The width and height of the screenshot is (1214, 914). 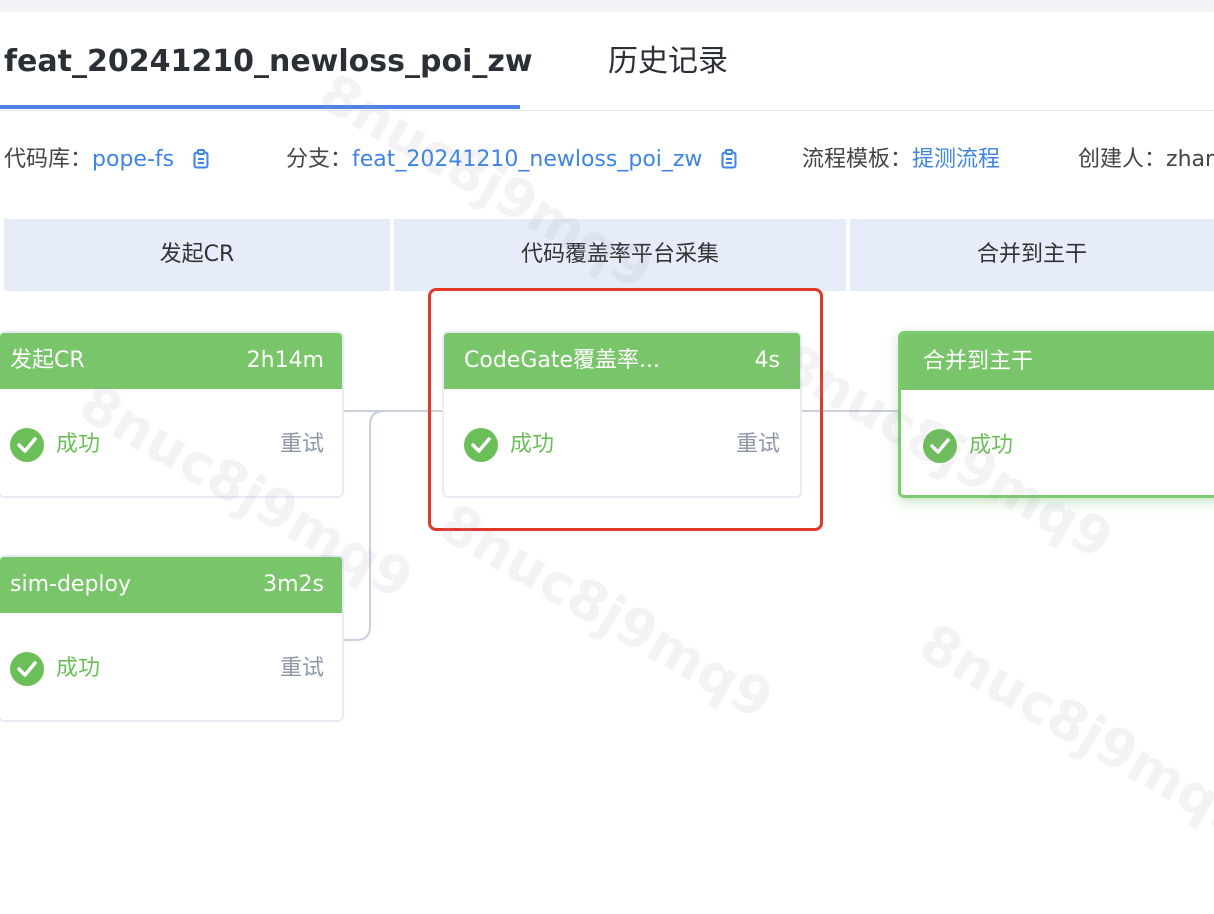 I want to click on top-strip, so click(x=607, y=6).